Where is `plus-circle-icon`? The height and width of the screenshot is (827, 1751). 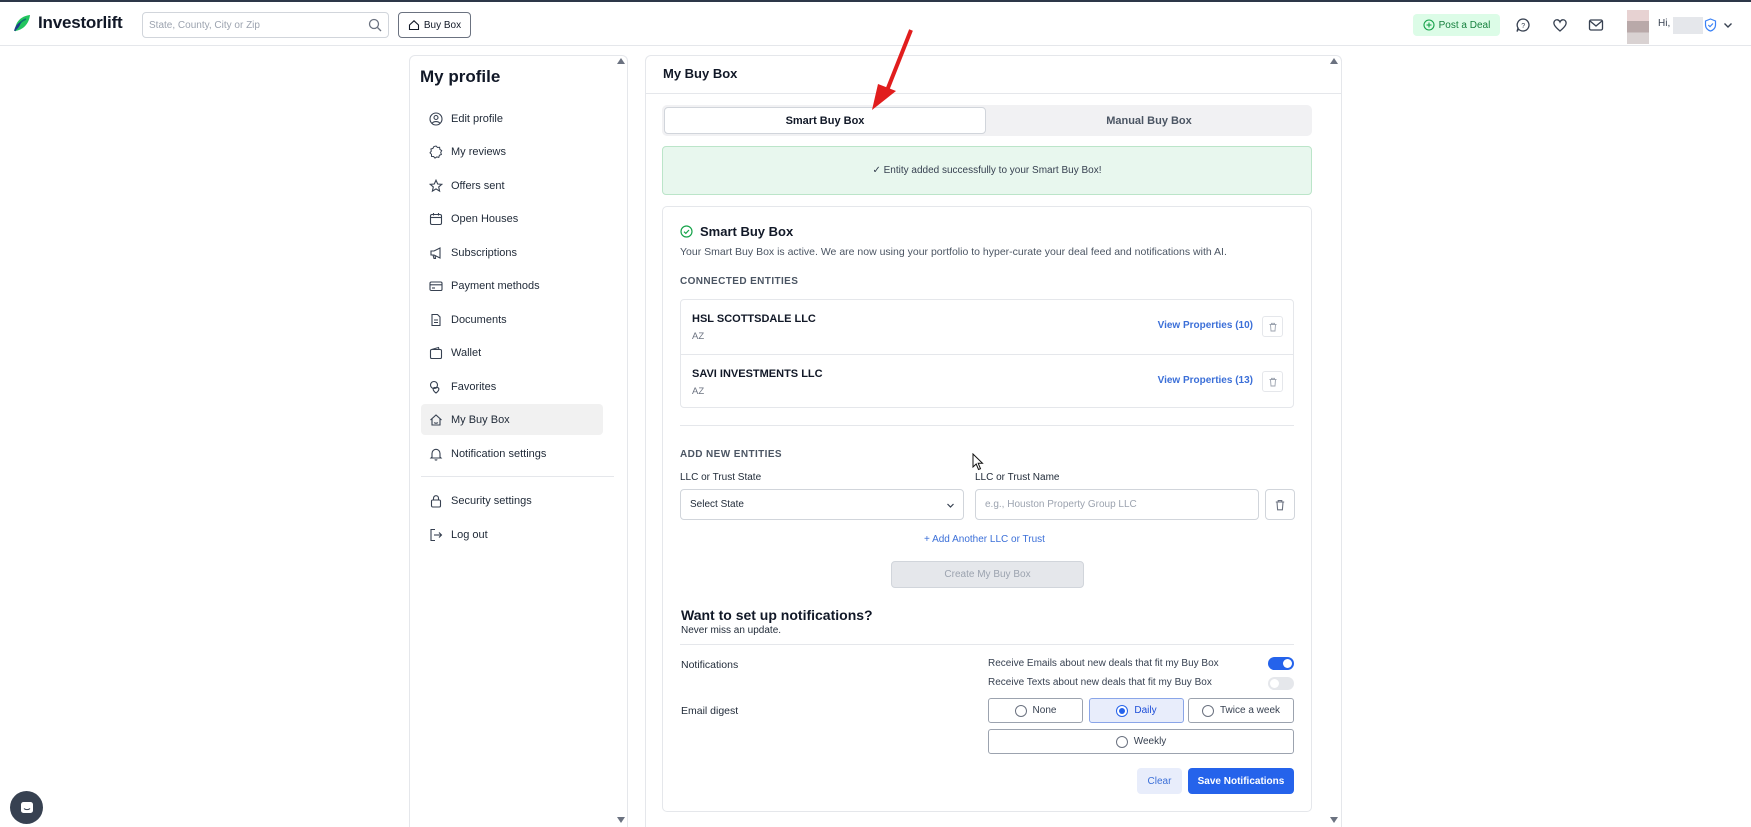 plus-circle-icon is located at coordinates (1429, 25).